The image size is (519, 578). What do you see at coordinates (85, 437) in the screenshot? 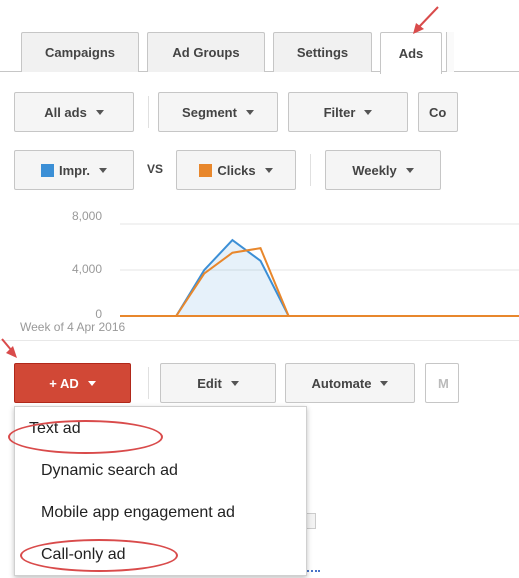
I see `annotation-circle-text-ad` at bounding box center [85, 437].